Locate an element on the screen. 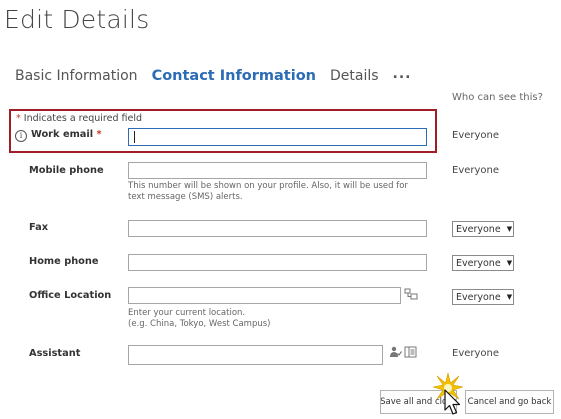 The height and width of the screenshot is (419, 561). office-location-input is located at coordinates (264, 295).